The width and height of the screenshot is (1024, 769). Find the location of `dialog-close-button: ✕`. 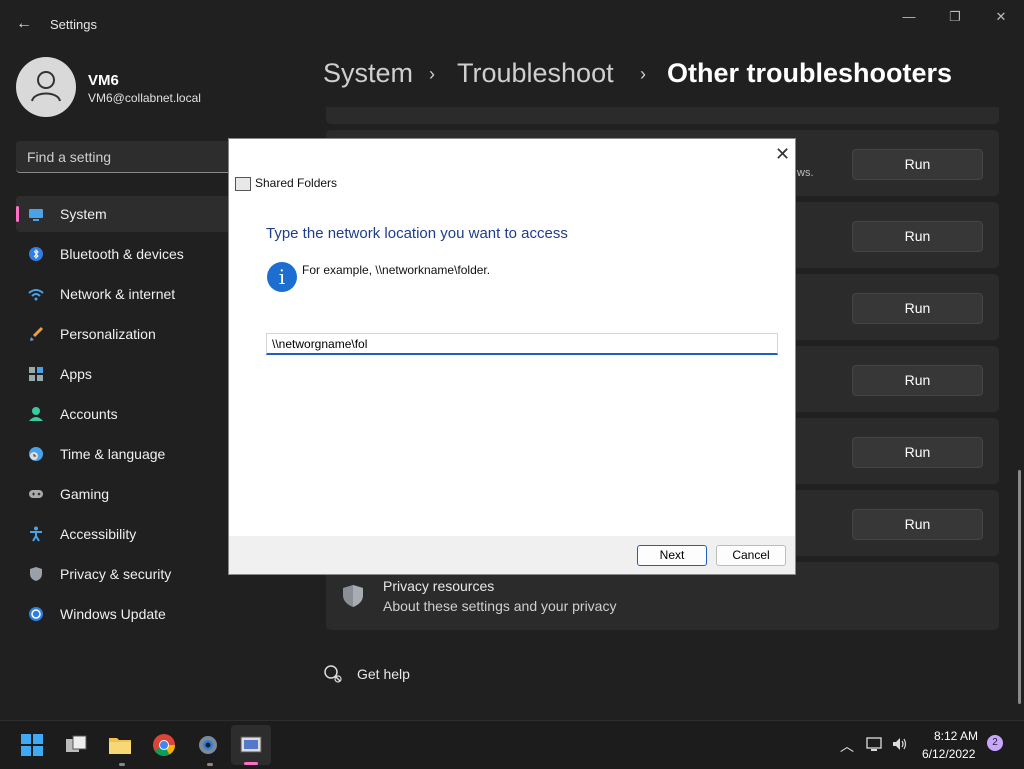

dialog-close-button: ✕ is located at coordinates (782, 154).